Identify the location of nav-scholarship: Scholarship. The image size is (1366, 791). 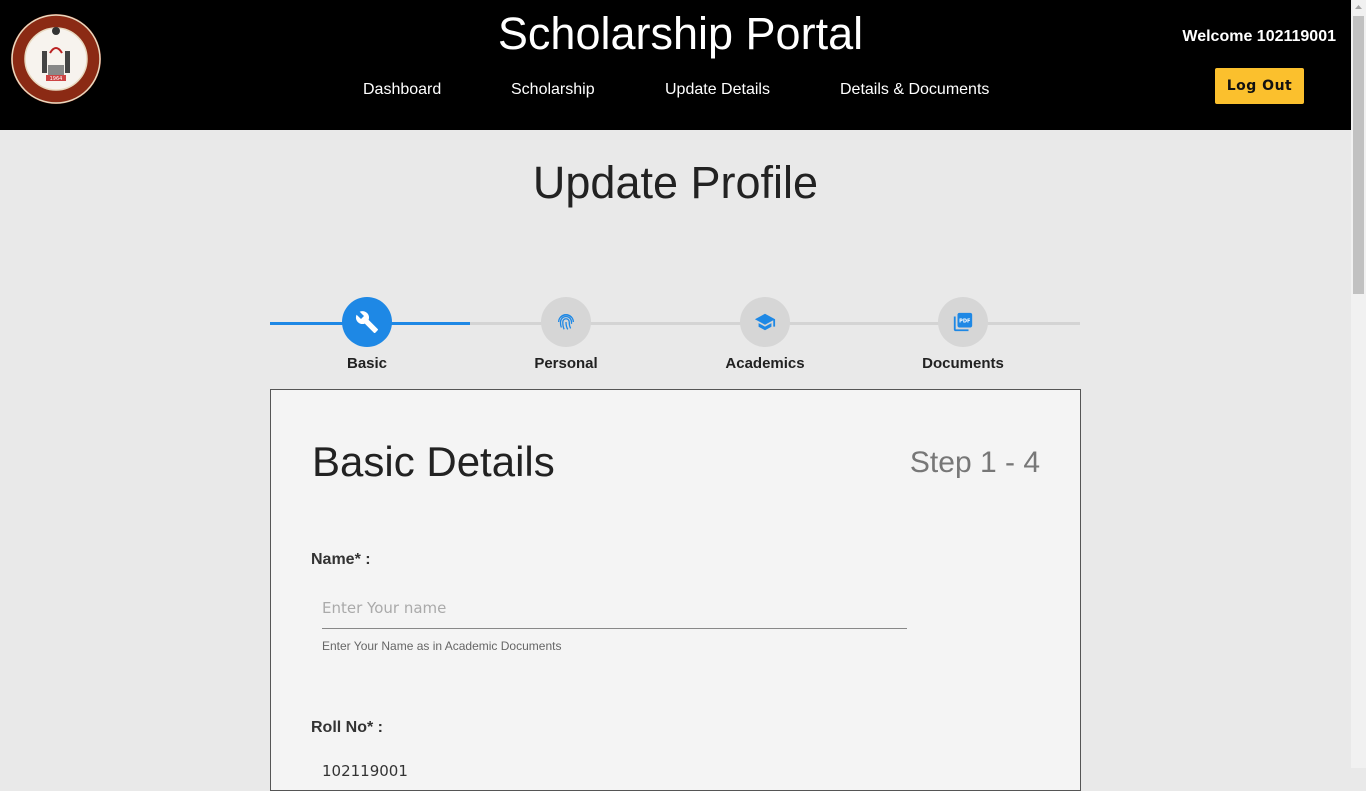
(553, 90).